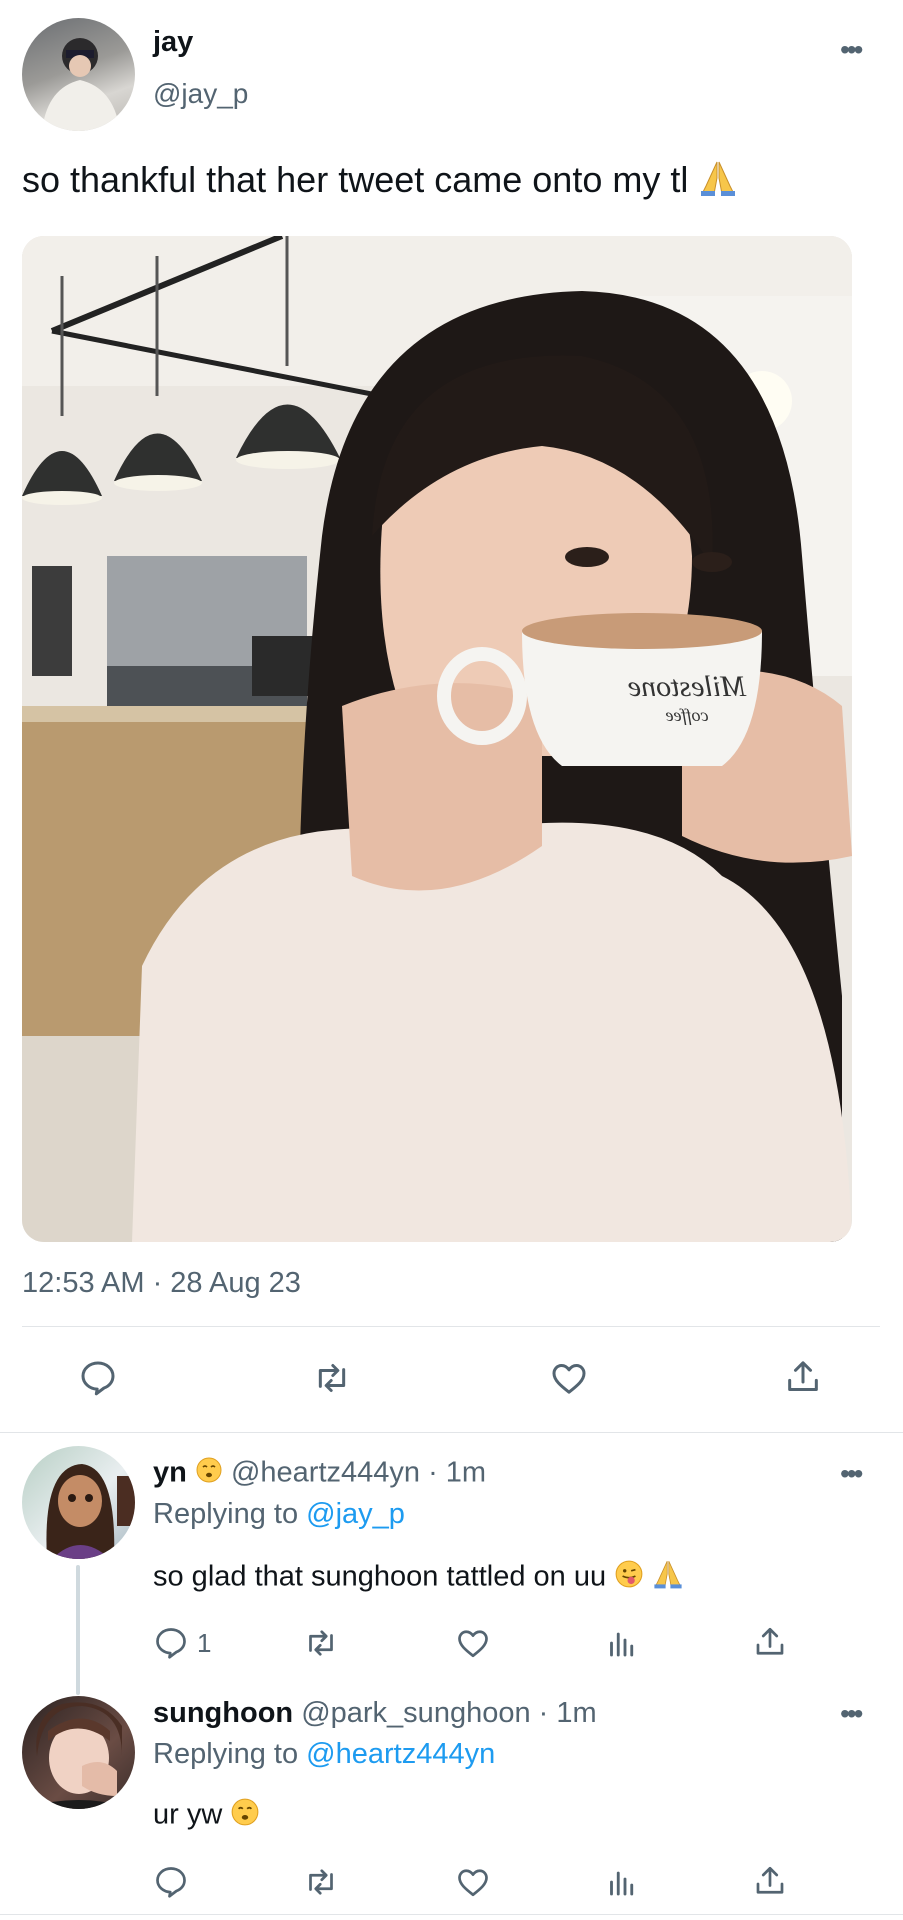 The height and width of the screenshot is (1920, 903). I want to click on replying-to-row: Replying to @jay_p, so click(279, 1514).